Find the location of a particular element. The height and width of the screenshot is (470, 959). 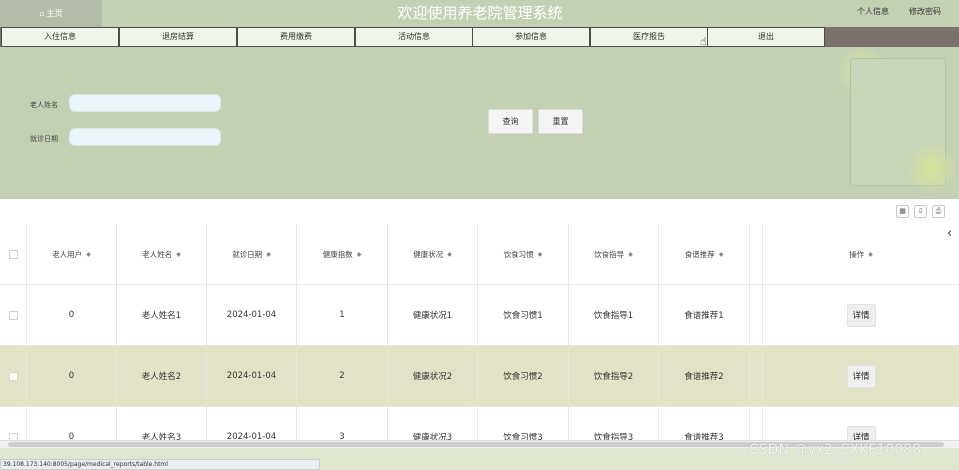

column-header-action: 操作 ◆ is located at coordinates (861, 254).